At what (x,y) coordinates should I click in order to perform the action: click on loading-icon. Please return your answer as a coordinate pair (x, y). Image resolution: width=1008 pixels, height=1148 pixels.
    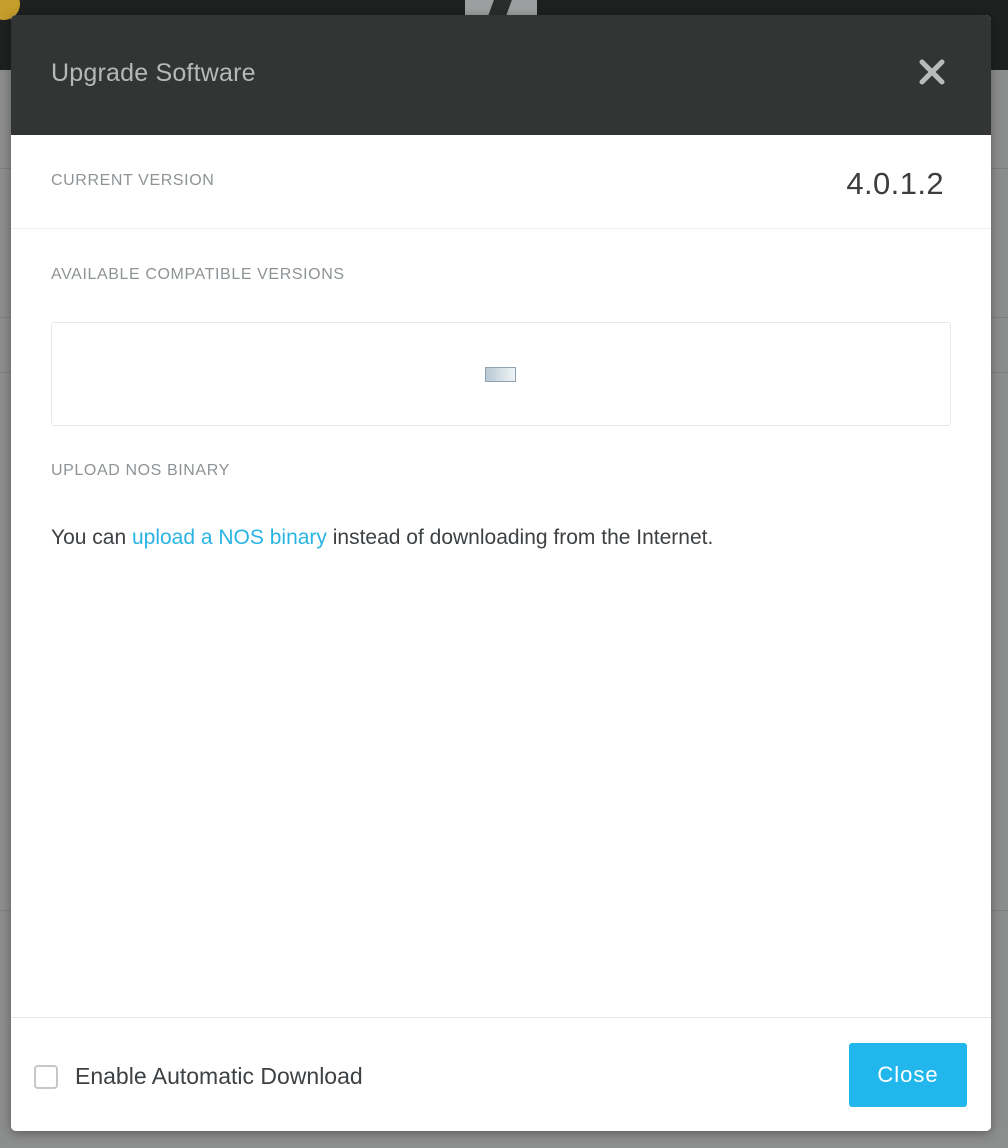
    Looking at the image, I should click on (500, 374).